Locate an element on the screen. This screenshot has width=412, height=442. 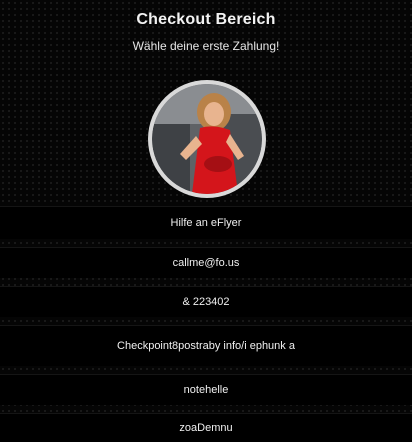
avatar is located at coordinates (207, 139).